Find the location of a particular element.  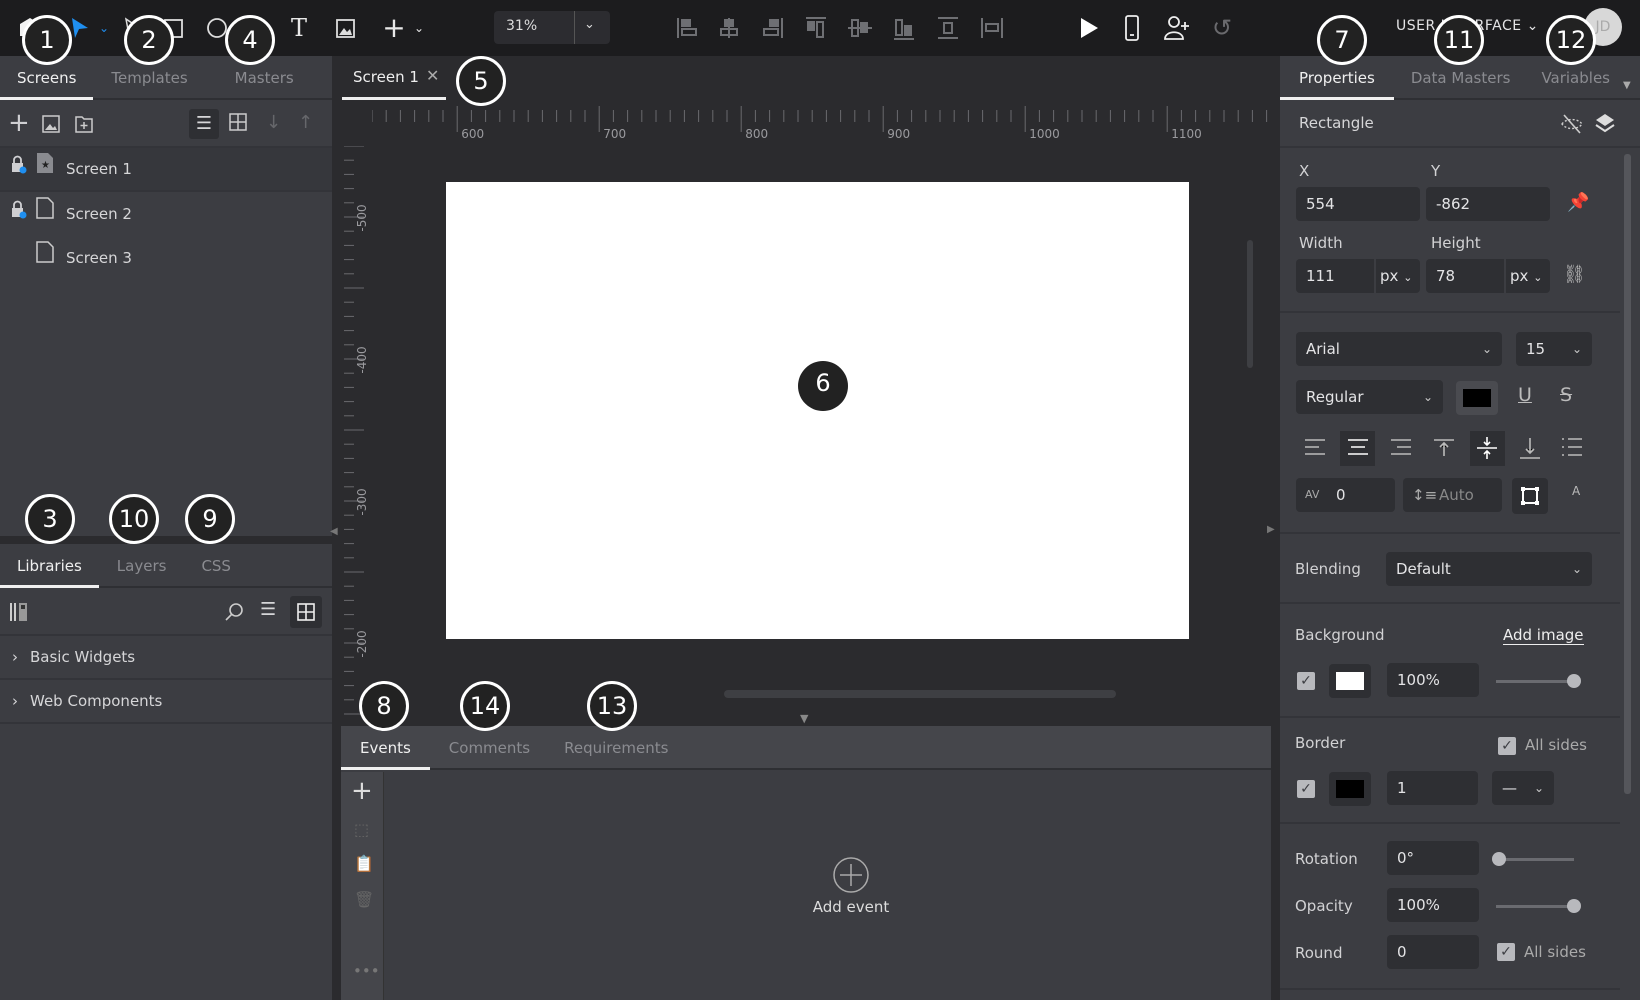

hide-icon is located at coordinates (1572, 126).